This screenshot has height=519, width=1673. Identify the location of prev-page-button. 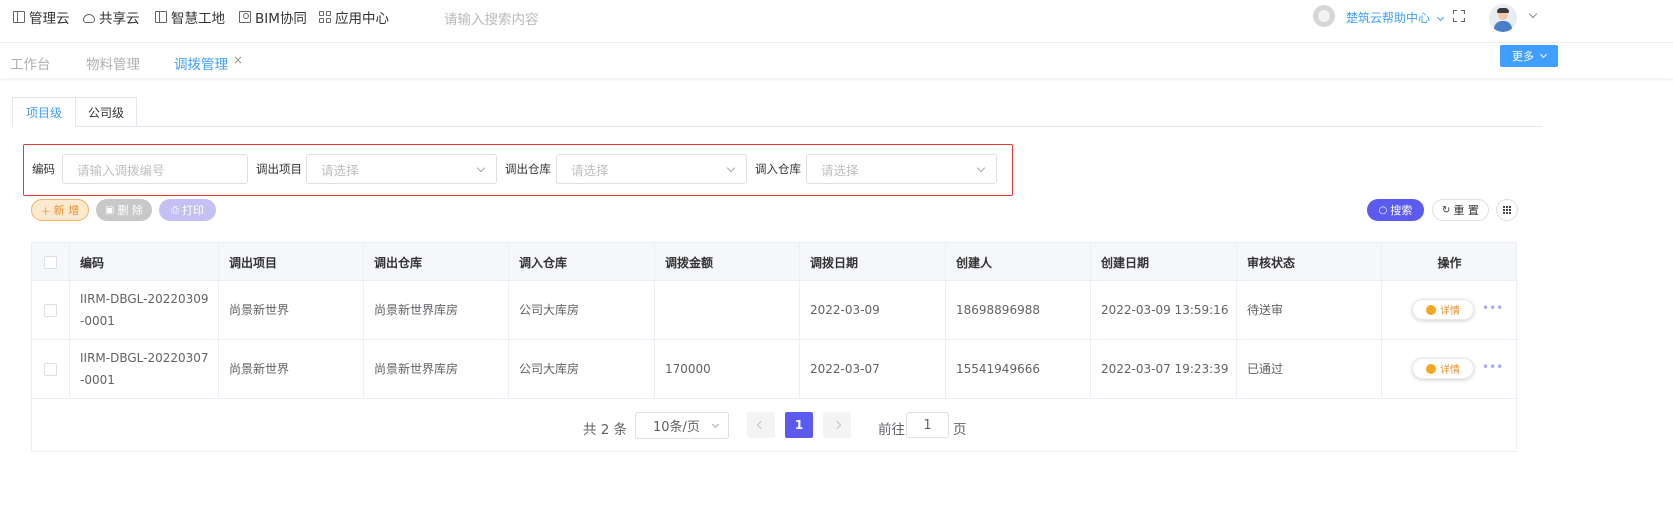
(761, 425).